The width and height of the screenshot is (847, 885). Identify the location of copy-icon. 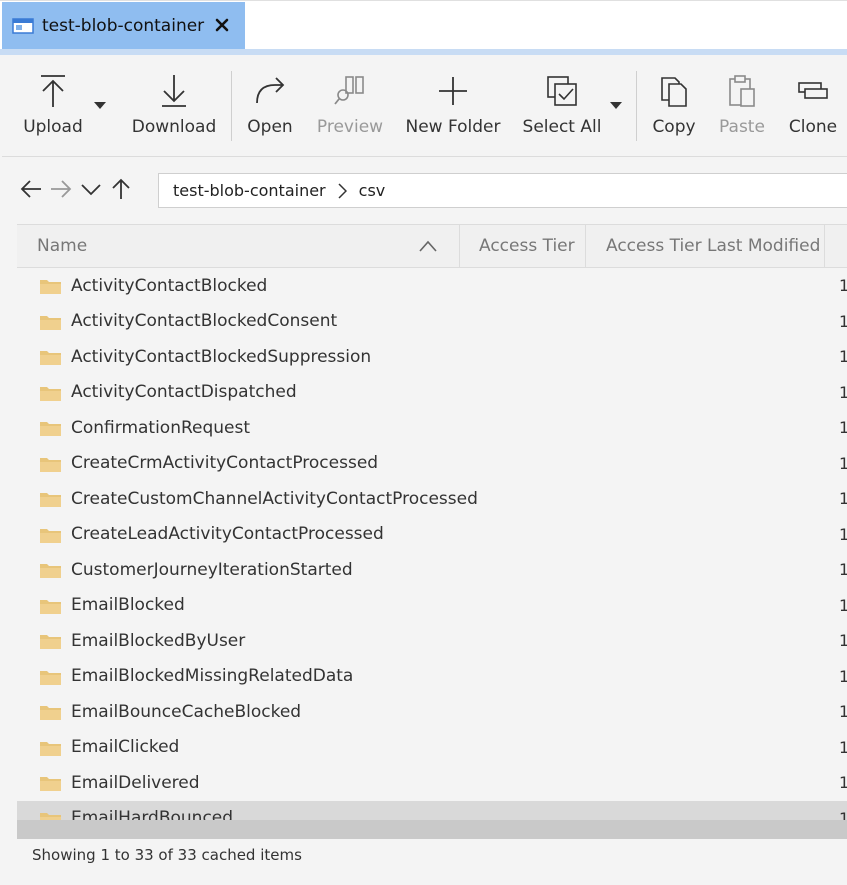
(674, 91).